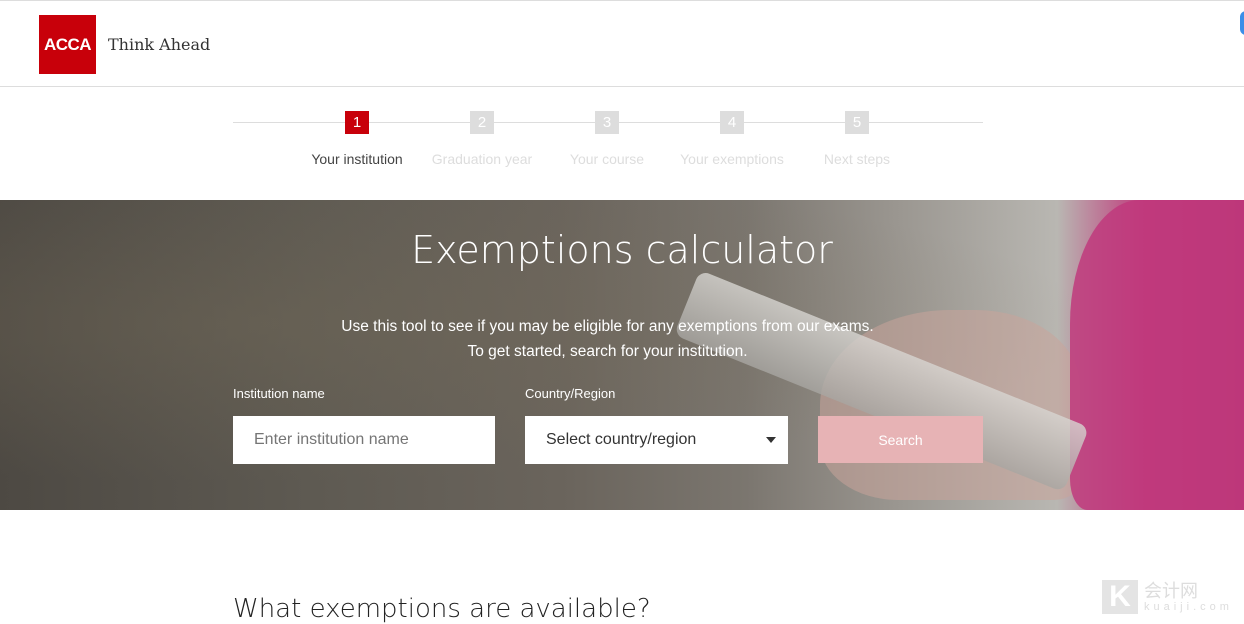 The height and width of the screenshot is (624, 1244). Describe the element at coordinates (67, 44) in the screenshot. I see `acca-logo: ACCA` at that location.